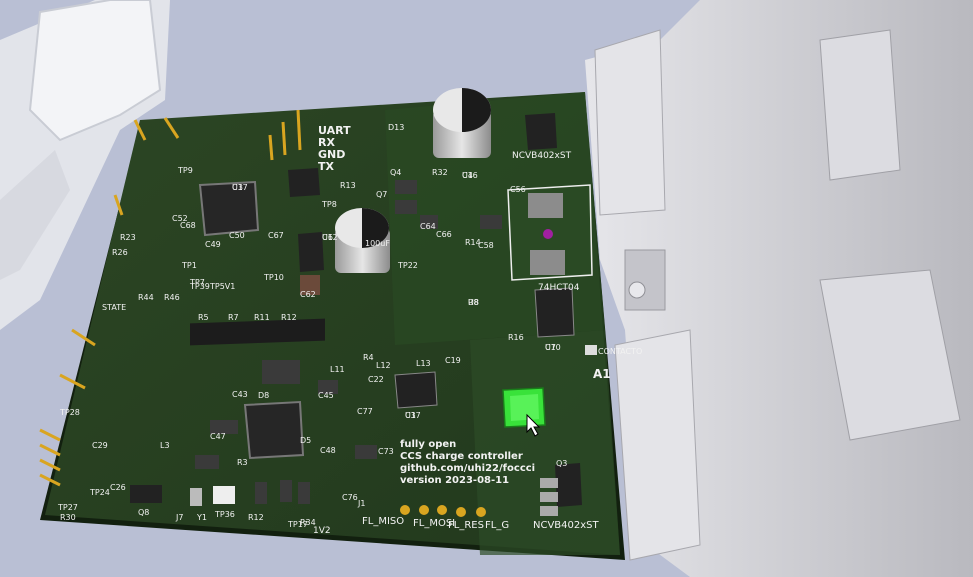 This screenshot has width=973, height=577. Describe the element at coordinates (566, 525) in the screenshot. I see `regulator-bottom-label: NCVB402xST` at that location.